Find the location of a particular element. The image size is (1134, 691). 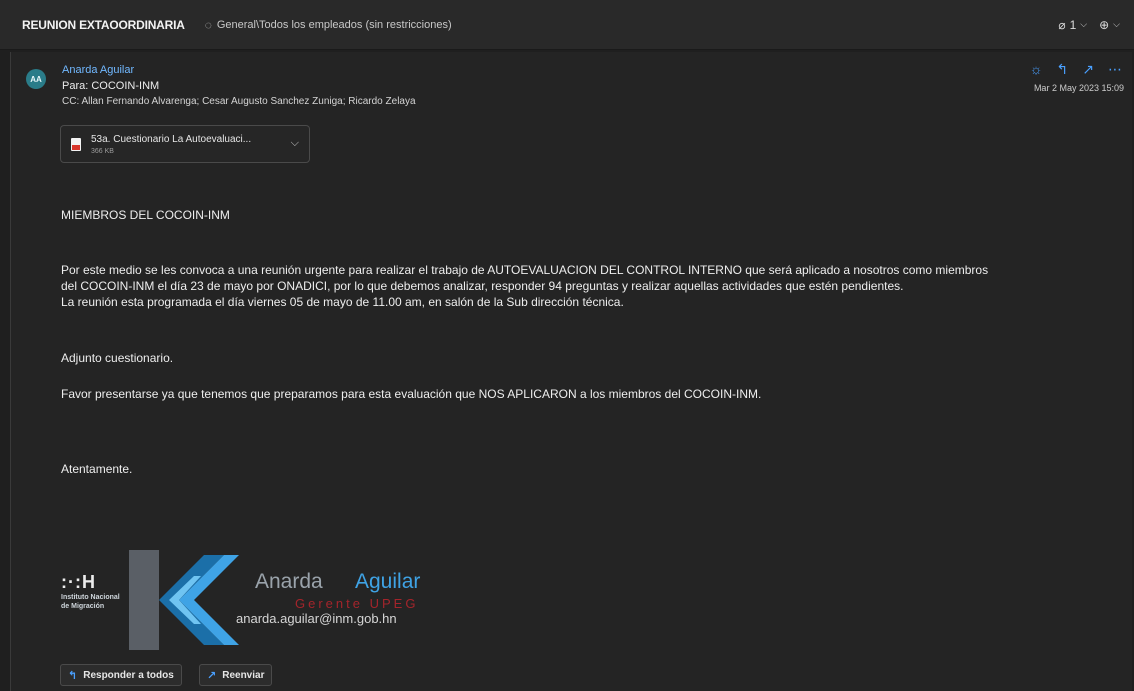

paperclip-icon: ⌀ is located at coordinates (1062, 24).